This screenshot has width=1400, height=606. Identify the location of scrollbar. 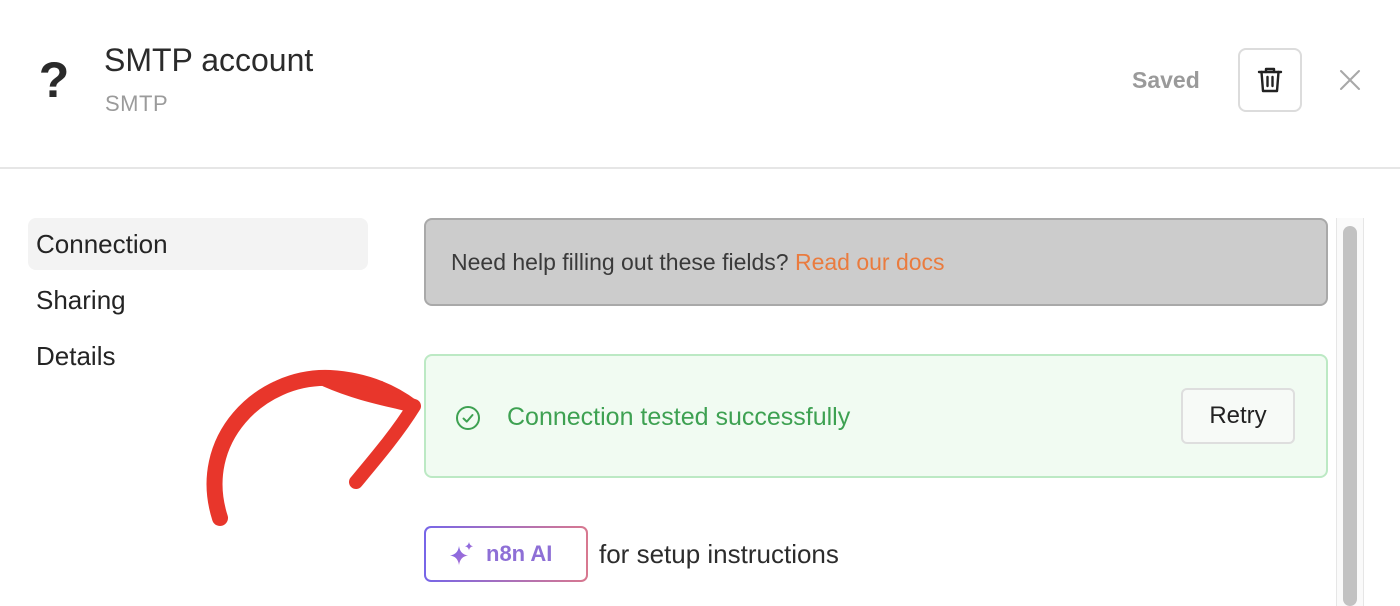
(1350, 412).